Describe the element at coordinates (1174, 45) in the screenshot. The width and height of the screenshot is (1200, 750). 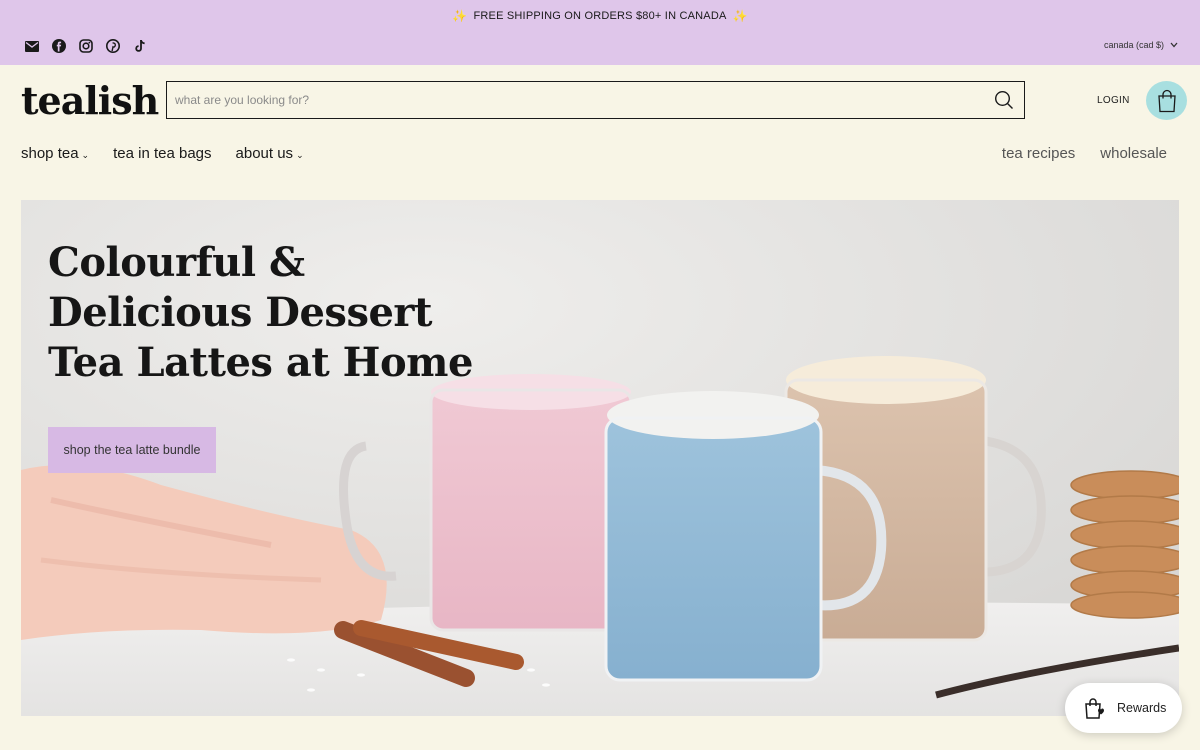
I see `chevron-down-icon` at that location.